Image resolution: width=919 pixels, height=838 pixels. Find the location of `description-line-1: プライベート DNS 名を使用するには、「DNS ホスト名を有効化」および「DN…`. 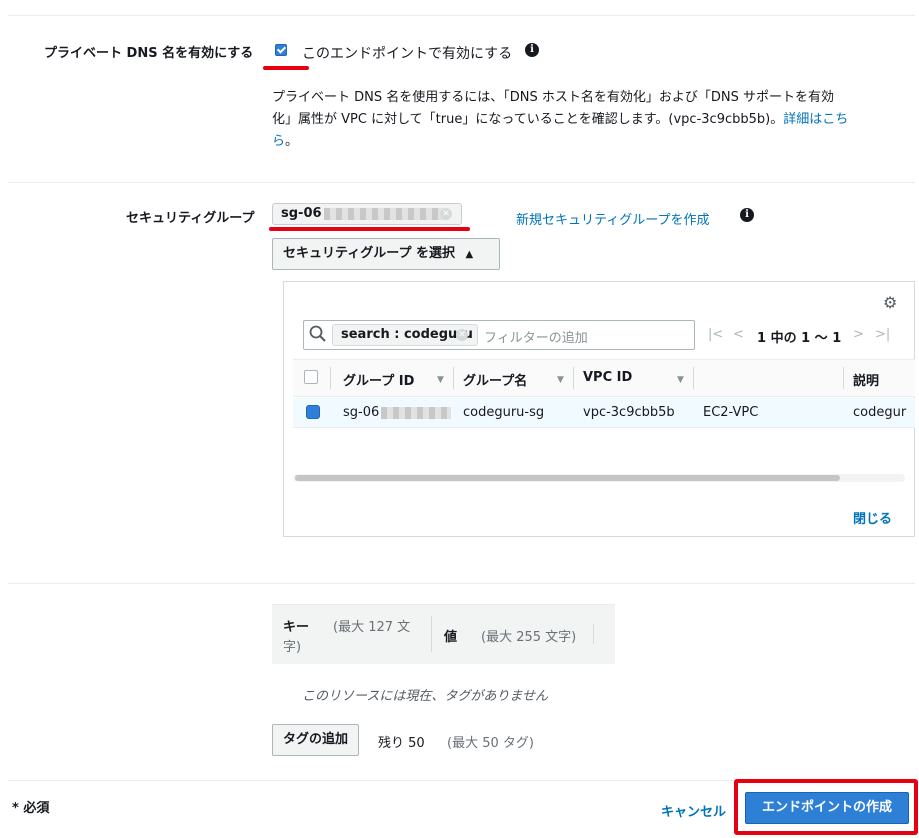

description-line-1: プライベート DNS 名を使用するには、「DNS ホスト名を有効化」および「DN… is located at coordinates (553, 97).